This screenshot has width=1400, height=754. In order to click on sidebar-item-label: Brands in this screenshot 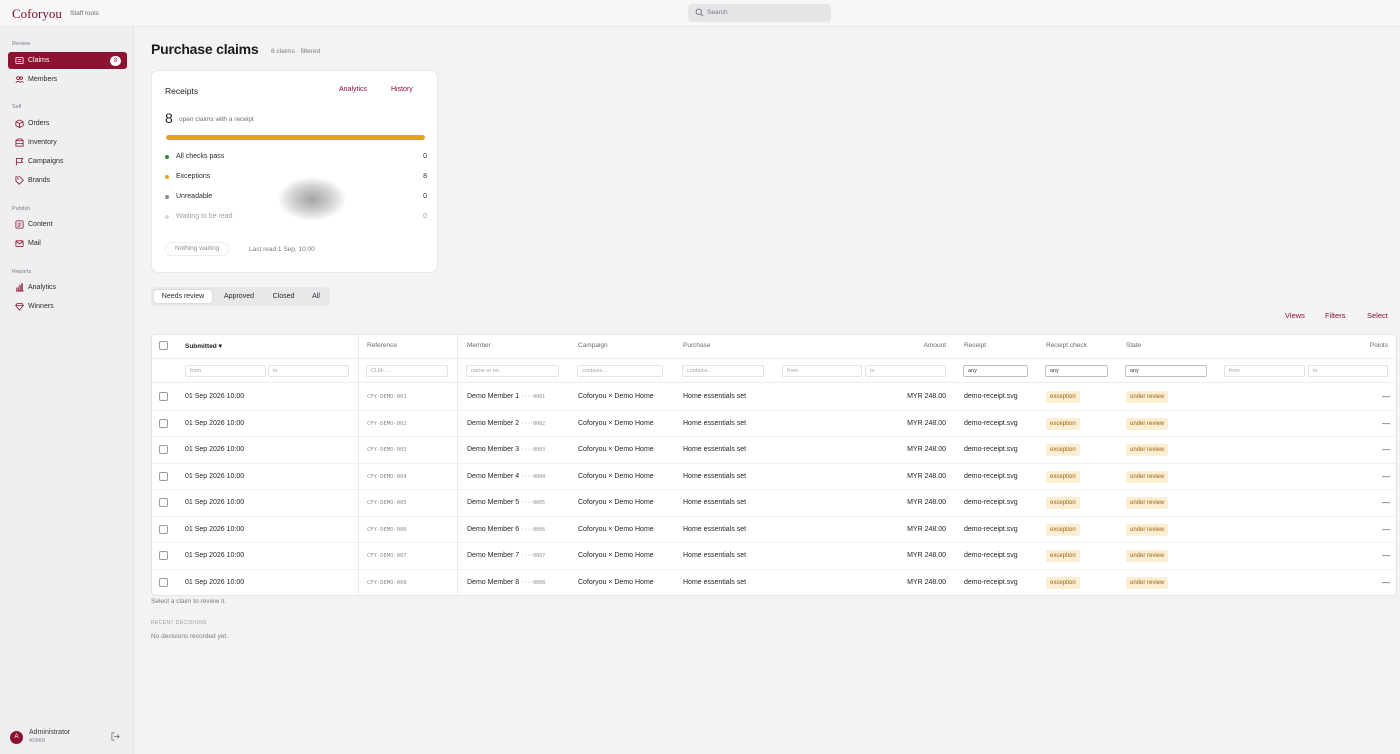, I will do `click(39, 180)`.